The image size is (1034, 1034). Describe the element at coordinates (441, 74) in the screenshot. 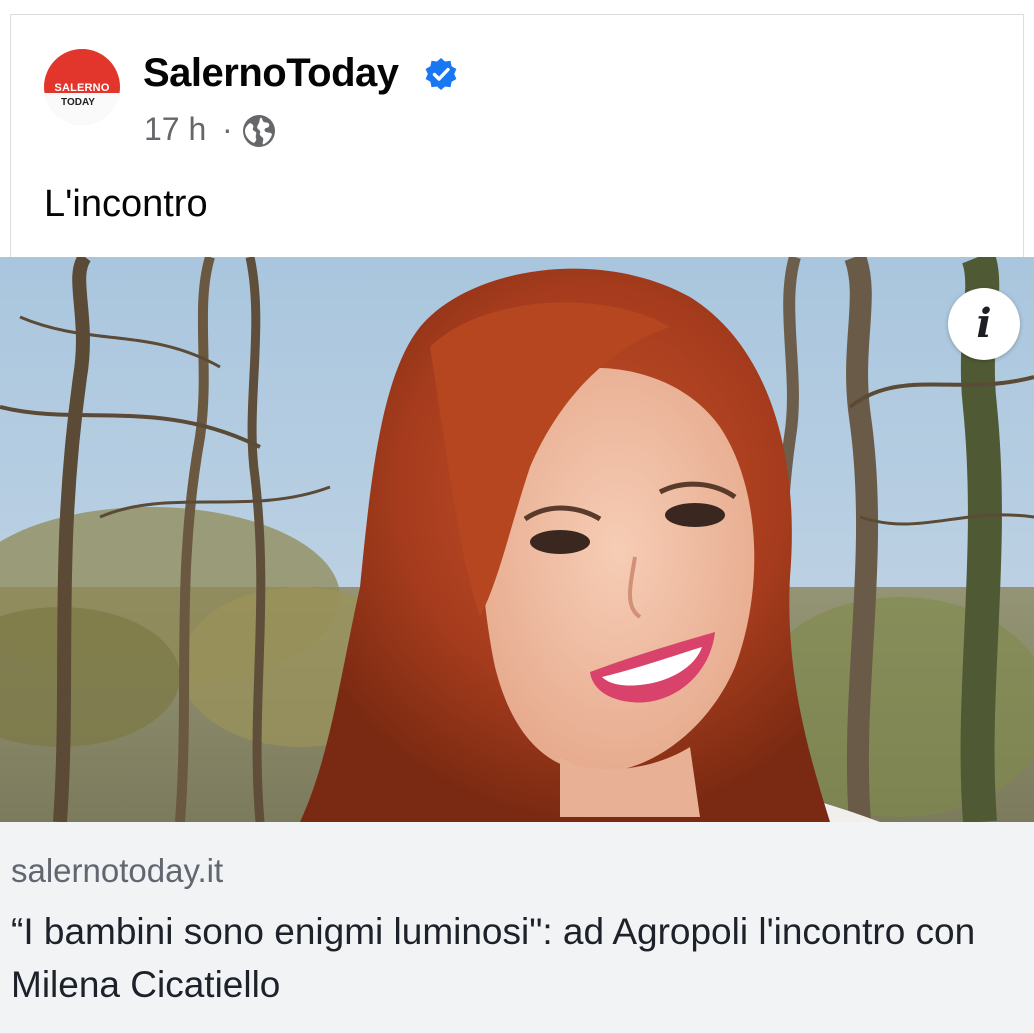

I see `verified-badge-icon` at that location.